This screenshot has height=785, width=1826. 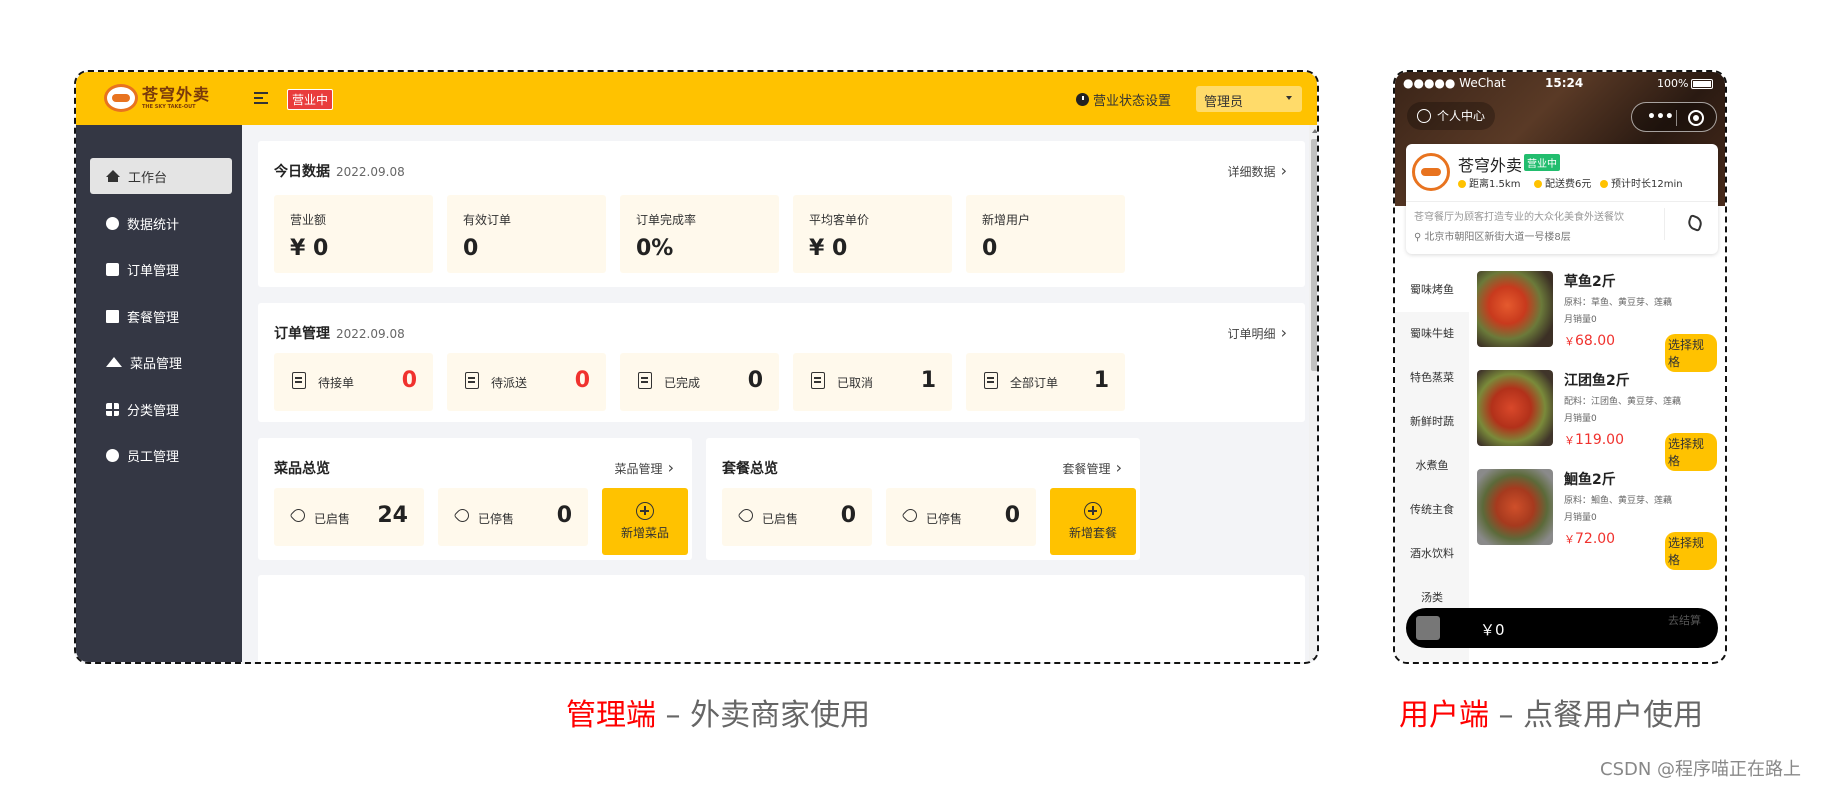 I want to click on card-title: 今日数据 2022.09.08, so click(x=339, y=172).